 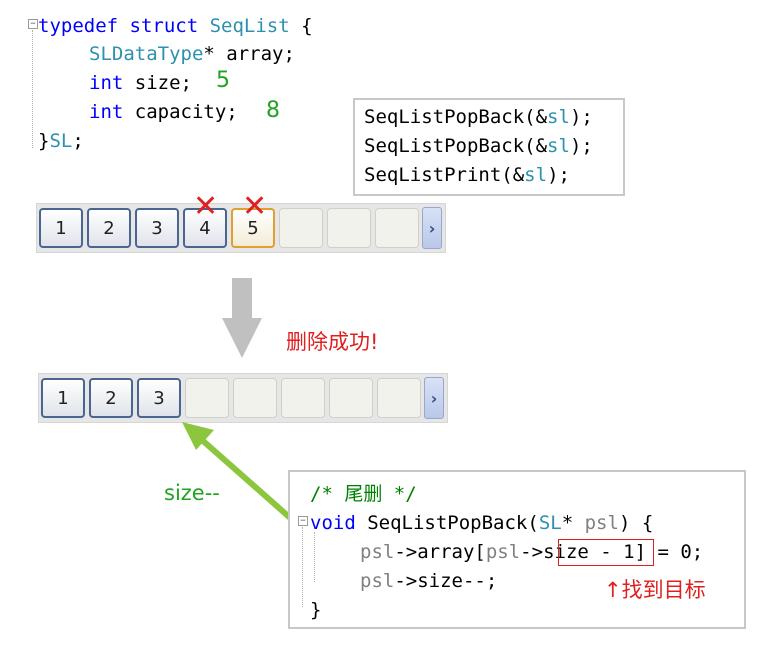 I want to click on size-value-annotation: 5, so click(x=223, y=80).